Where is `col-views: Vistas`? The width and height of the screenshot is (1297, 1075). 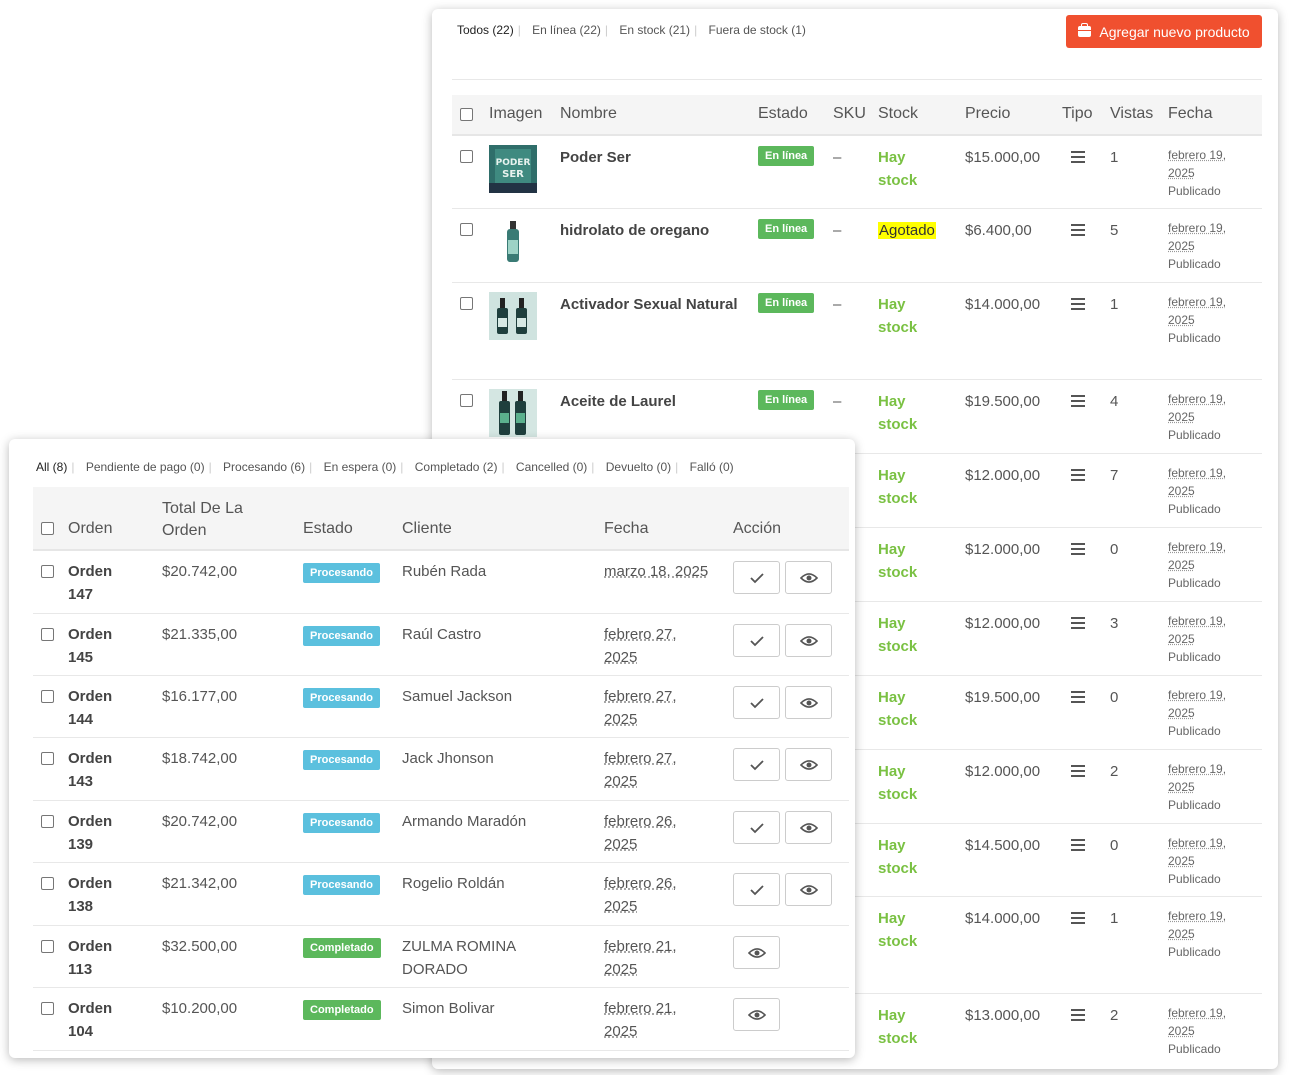
col-views: Vistas is located at coordinates (1131, 114).